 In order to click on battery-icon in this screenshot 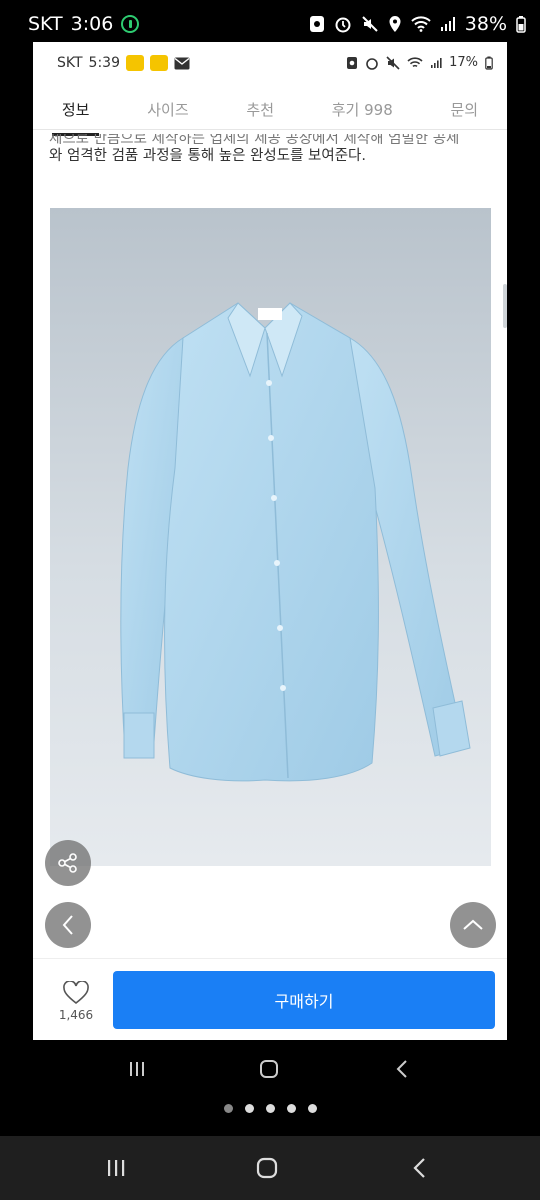, I will do `click(521, 24)`.